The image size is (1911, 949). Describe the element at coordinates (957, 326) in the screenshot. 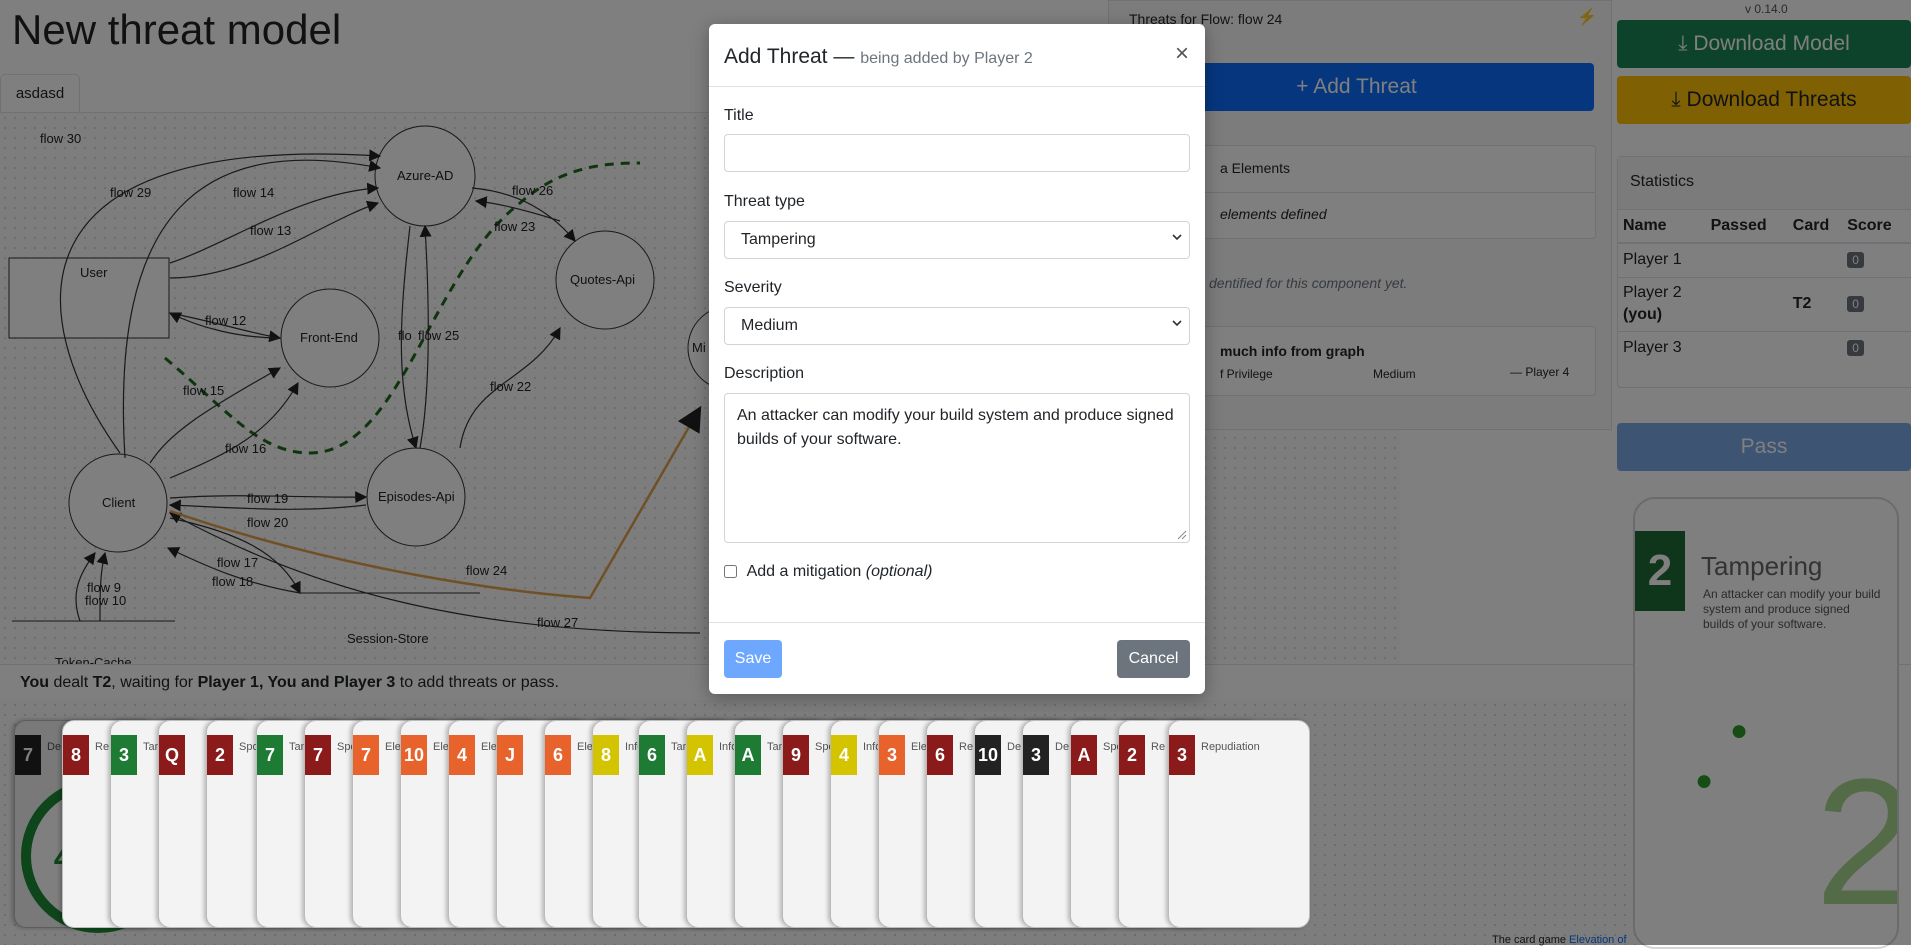

I see `severity-select: Medium` at that location.